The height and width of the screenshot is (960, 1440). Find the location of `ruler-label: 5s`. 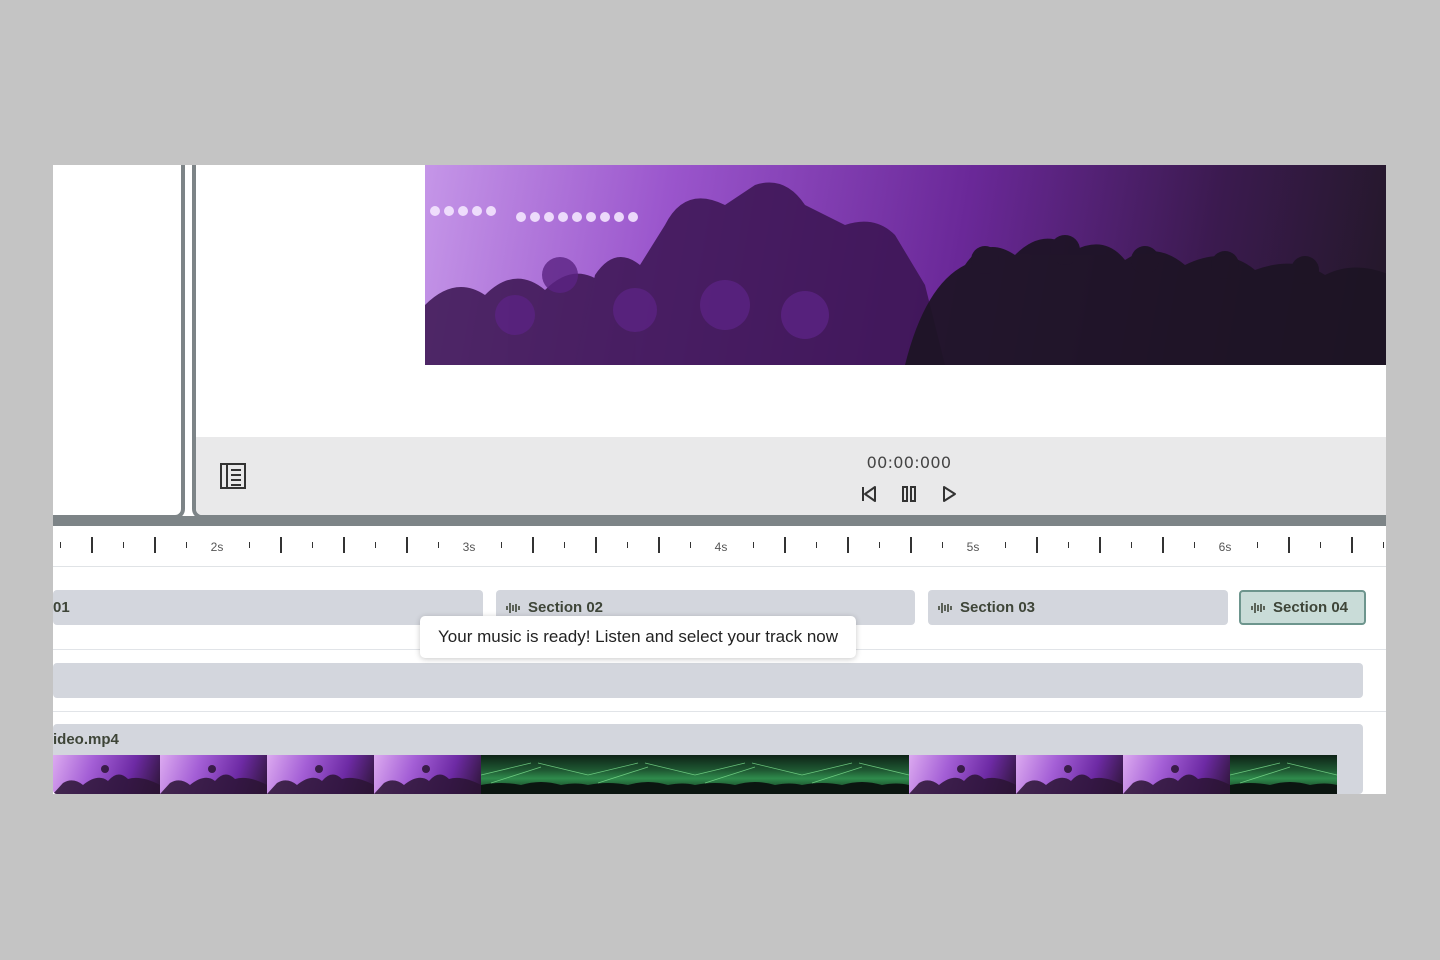

ruler-label: 5s is located at coordinates (973, 547).